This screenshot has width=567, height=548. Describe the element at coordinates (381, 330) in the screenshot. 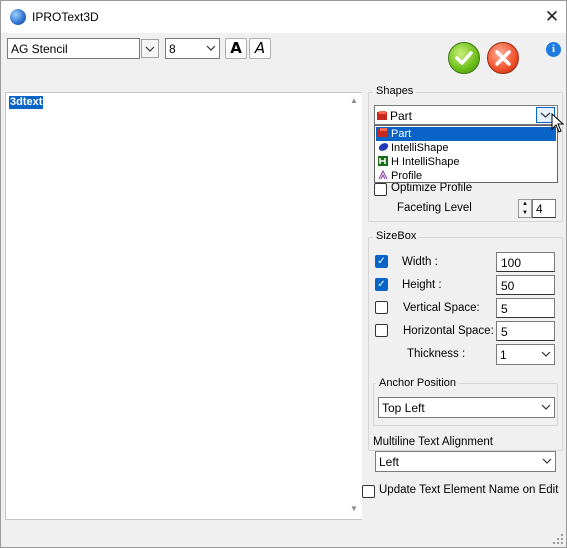

I see `horizontal-space-checkbox` at that location.